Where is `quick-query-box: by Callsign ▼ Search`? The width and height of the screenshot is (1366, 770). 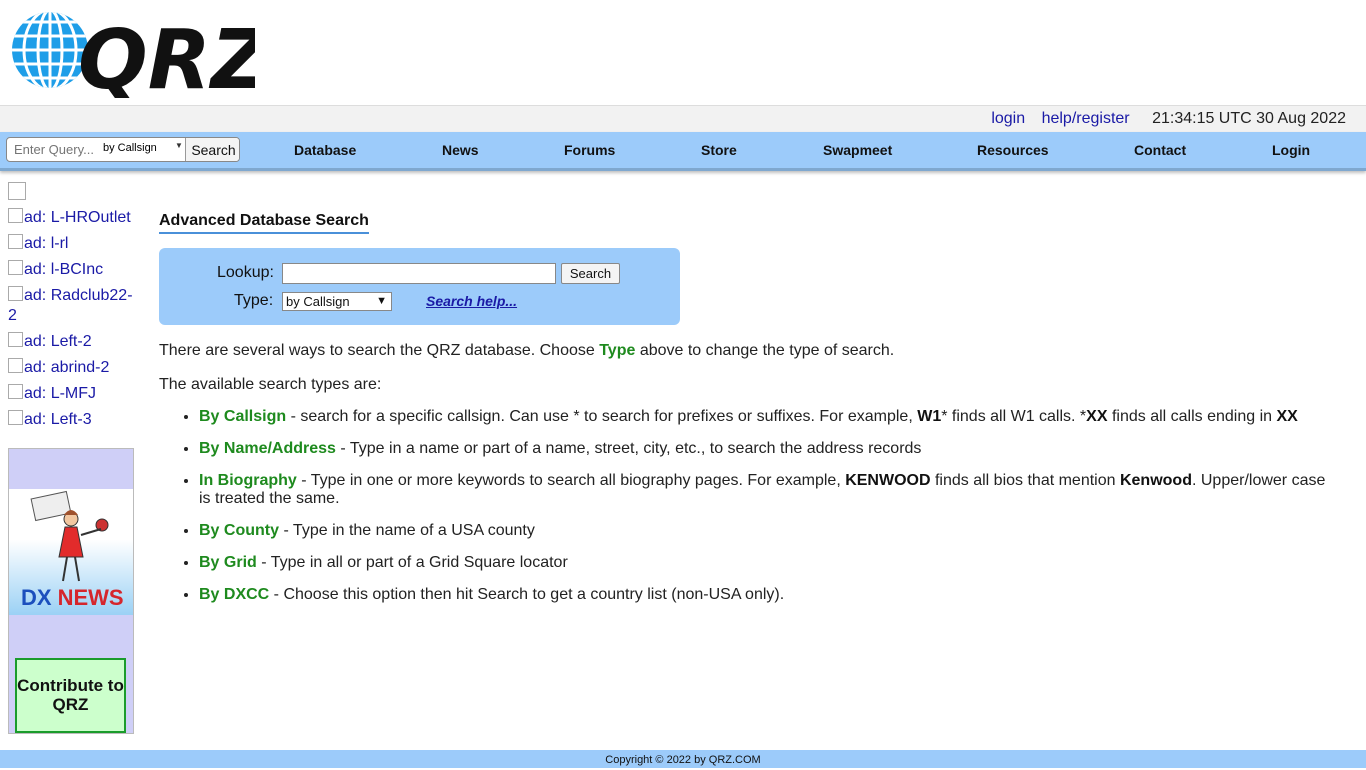
quick-query-box: by Callsign ▼ Search is located at coordinates (123, 149).